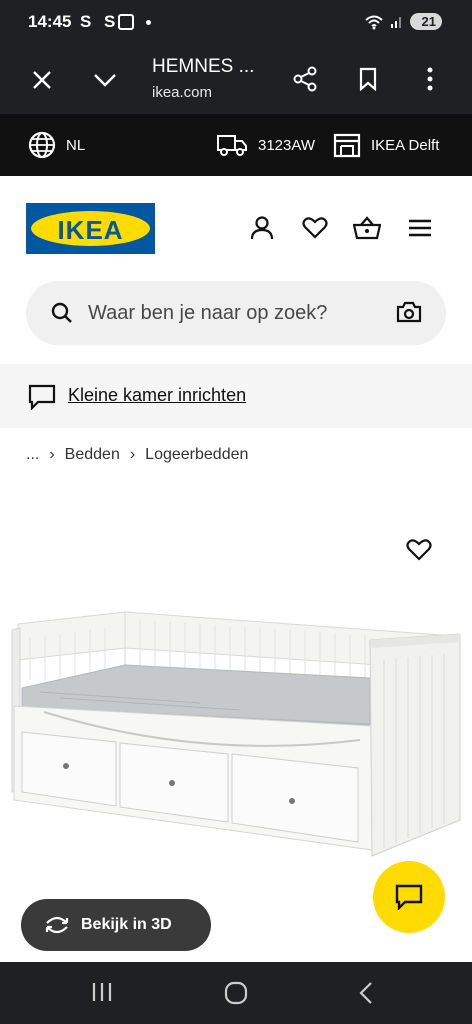 Image resolution: width=472 pixels, height=1024 pixels. Describe the element at coordinates (92, 455) in the screenshot. I see `breadcrumb-item: Bedden` at that location.